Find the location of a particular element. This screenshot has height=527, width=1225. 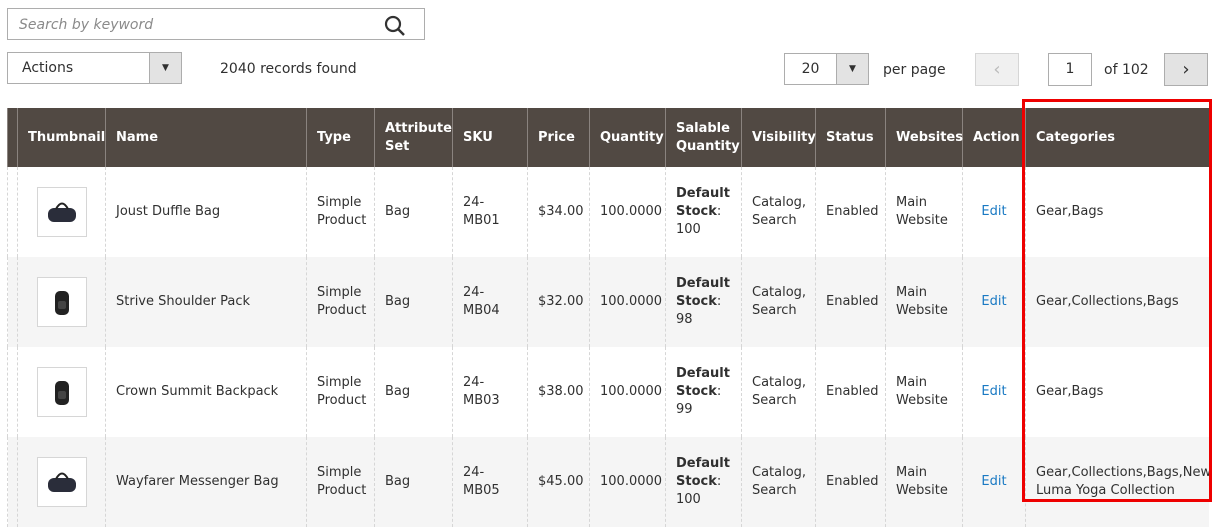

per-page-label: per page is located at coordinates (914, 70).